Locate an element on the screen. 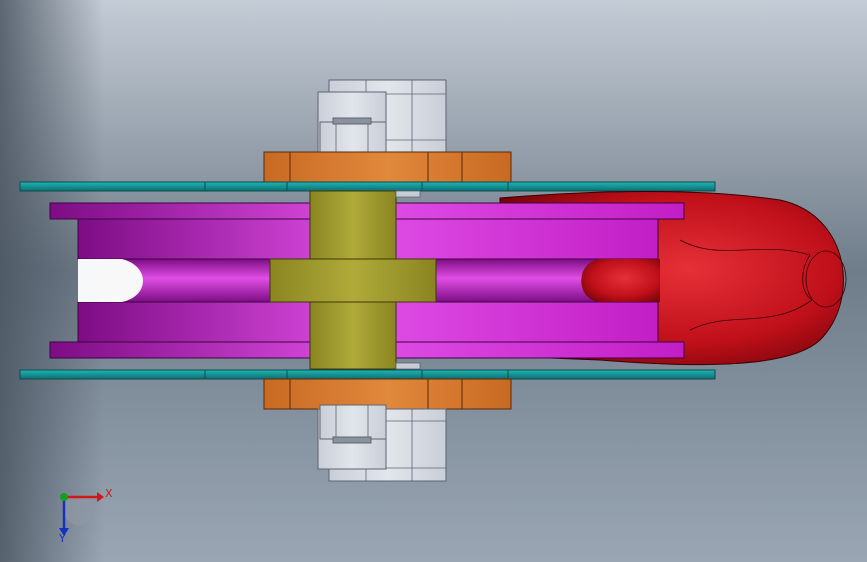 The height and width of the screenshot is (562, 867). bottom-hex-nut-small is located at coordinates (352, 437).